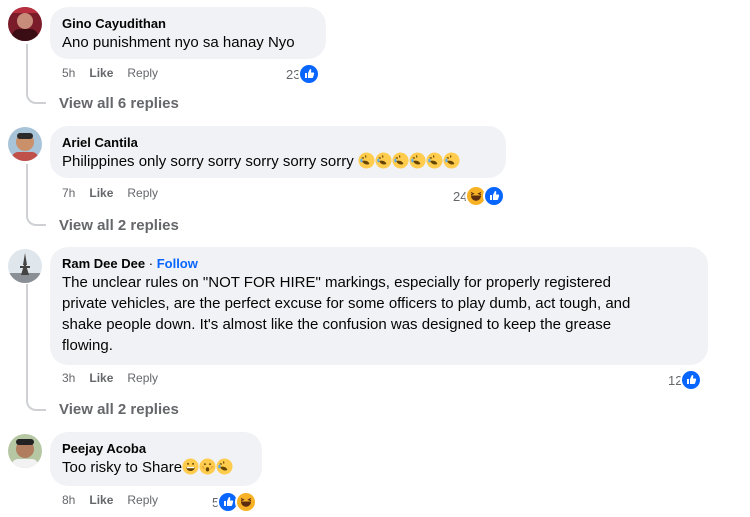  I want to click on reaction-summary: 12, so click(685, 380).